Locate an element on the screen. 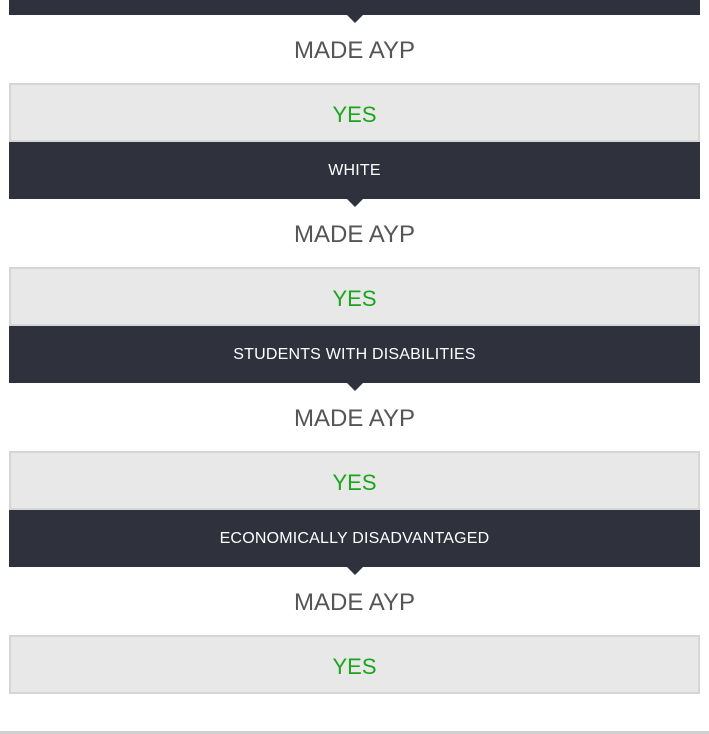 Image resolution: width=709 pixels, height=734 pixels. subgroup-header-label: STUDENTS WITH DISABILITIES is located at coordinates (354, 354).